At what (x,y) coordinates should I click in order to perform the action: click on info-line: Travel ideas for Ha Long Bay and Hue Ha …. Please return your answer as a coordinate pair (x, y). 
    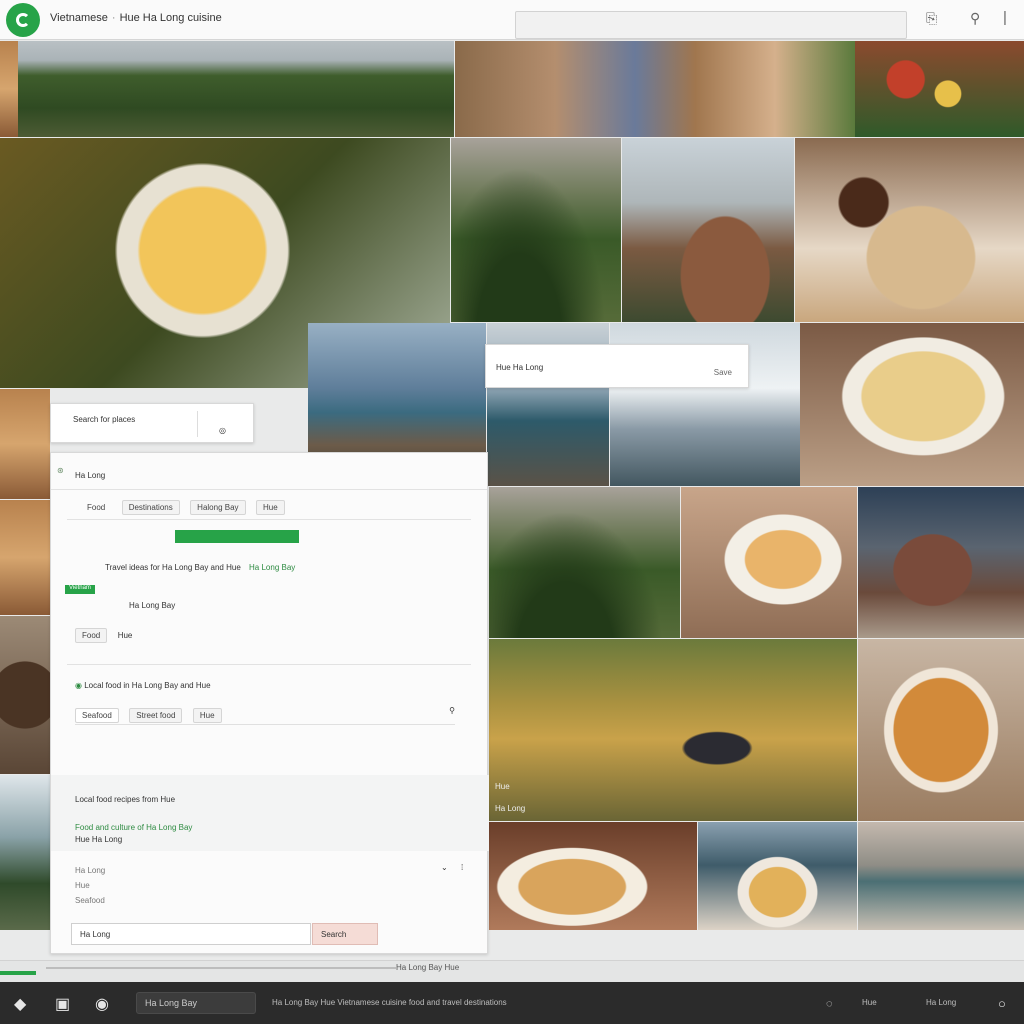
    Looking at the image, I should click on (200, 567).